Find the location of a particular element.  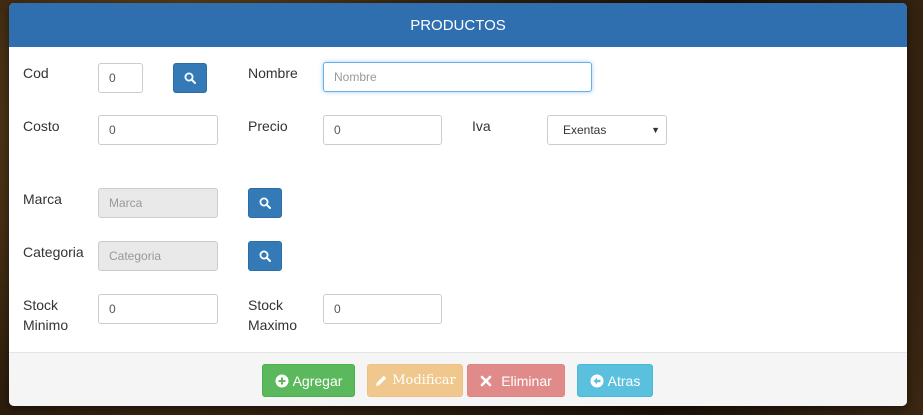

eliminar-button: Eliminar is located at coordinates (516, 380).